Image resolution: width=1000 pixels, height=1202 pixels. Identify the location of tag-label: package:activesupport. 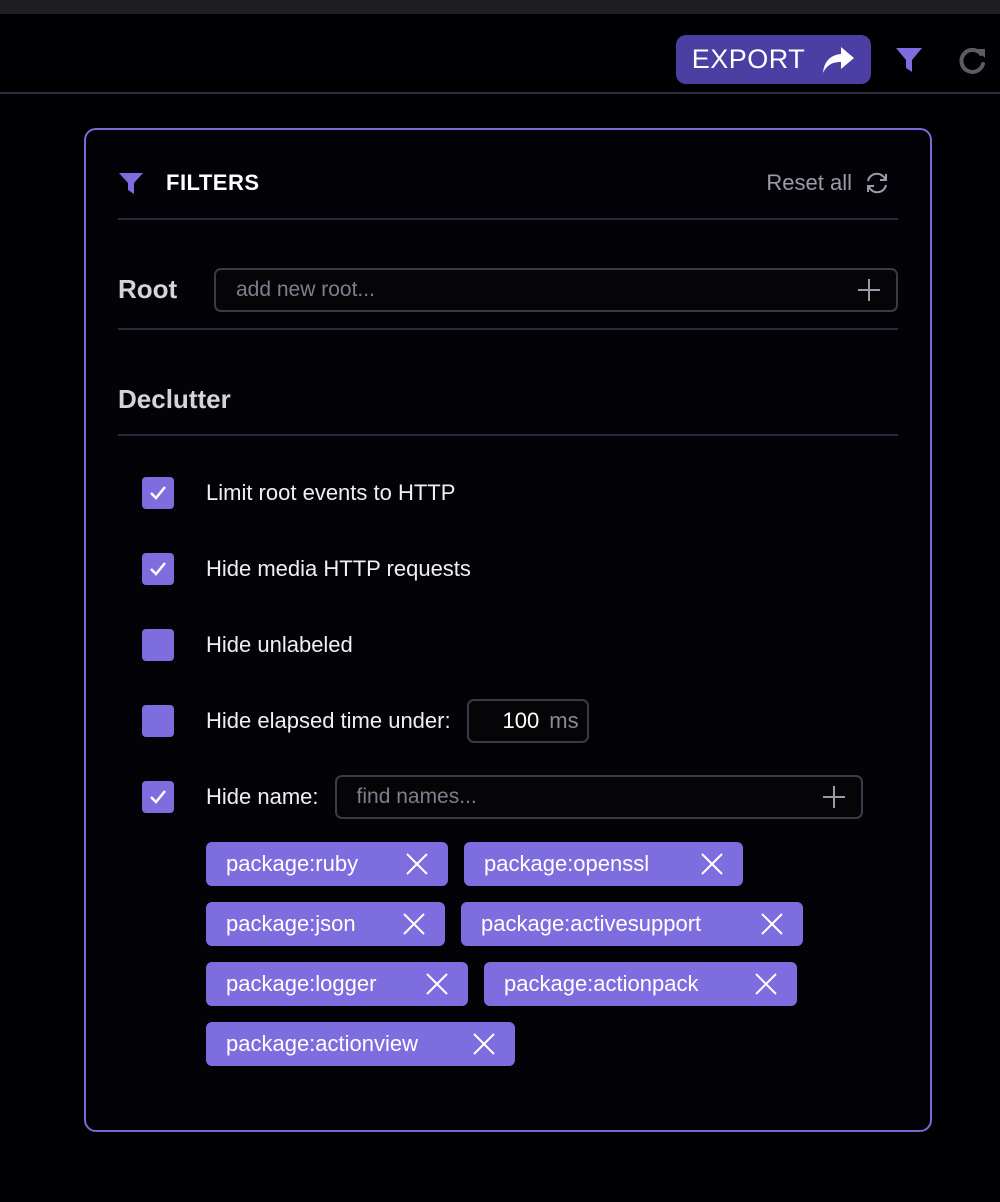
(591, 923).